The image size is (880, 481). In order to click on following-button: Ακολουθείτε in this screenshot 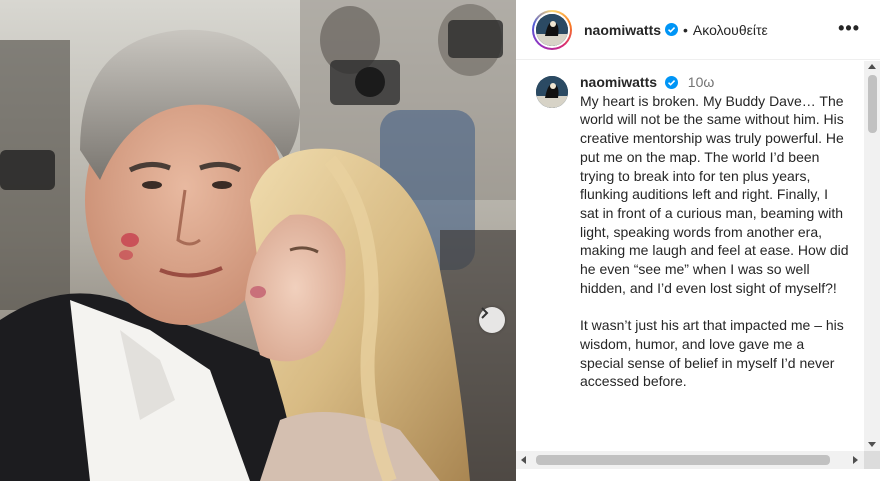, I will do `click(730, 30)`.